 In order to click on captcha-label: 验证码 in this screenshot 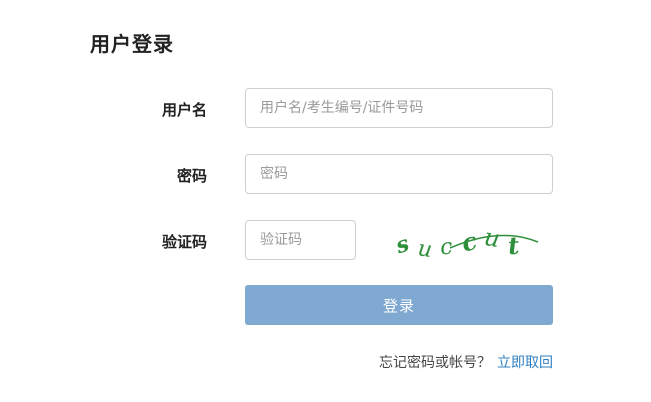, I will do `click(184, 242)`.